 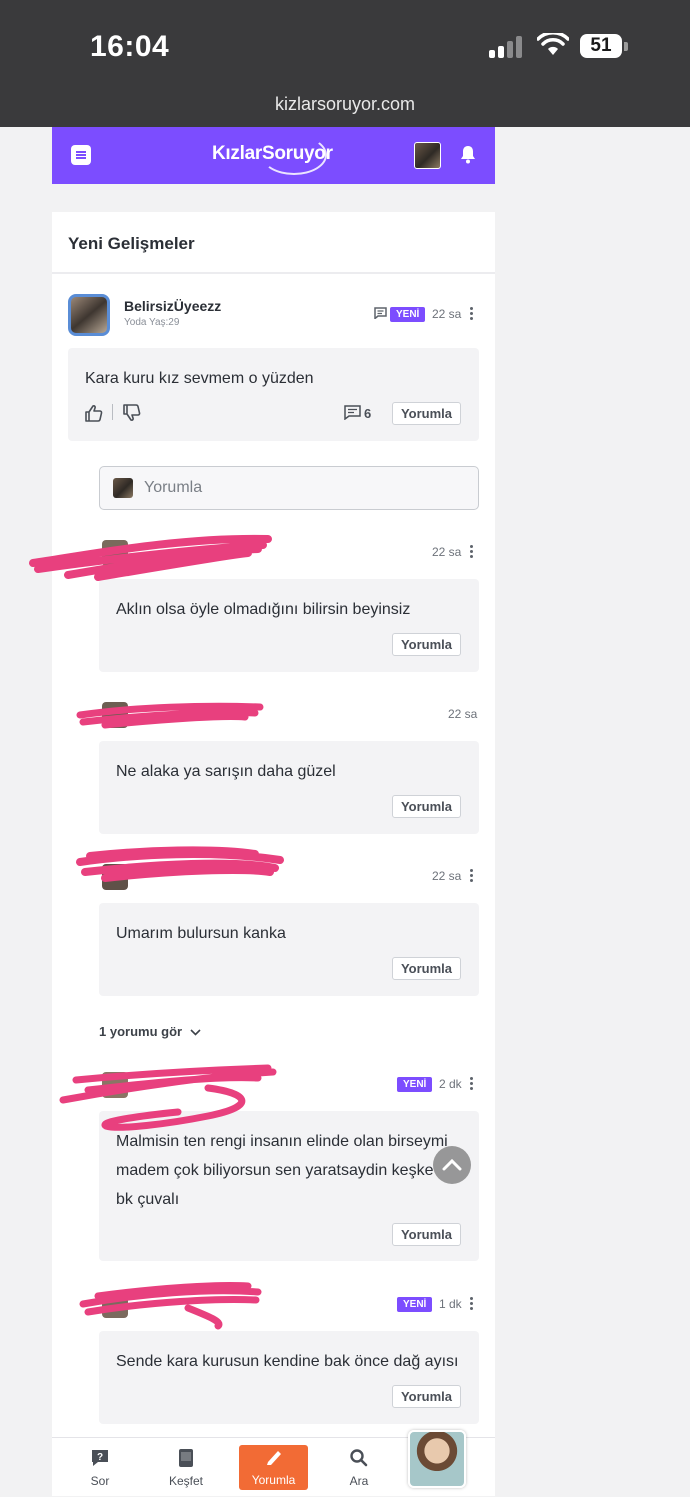 I want to click on see-more-replies-link: 1 yorumu gör, so click(x=150, y=1031).